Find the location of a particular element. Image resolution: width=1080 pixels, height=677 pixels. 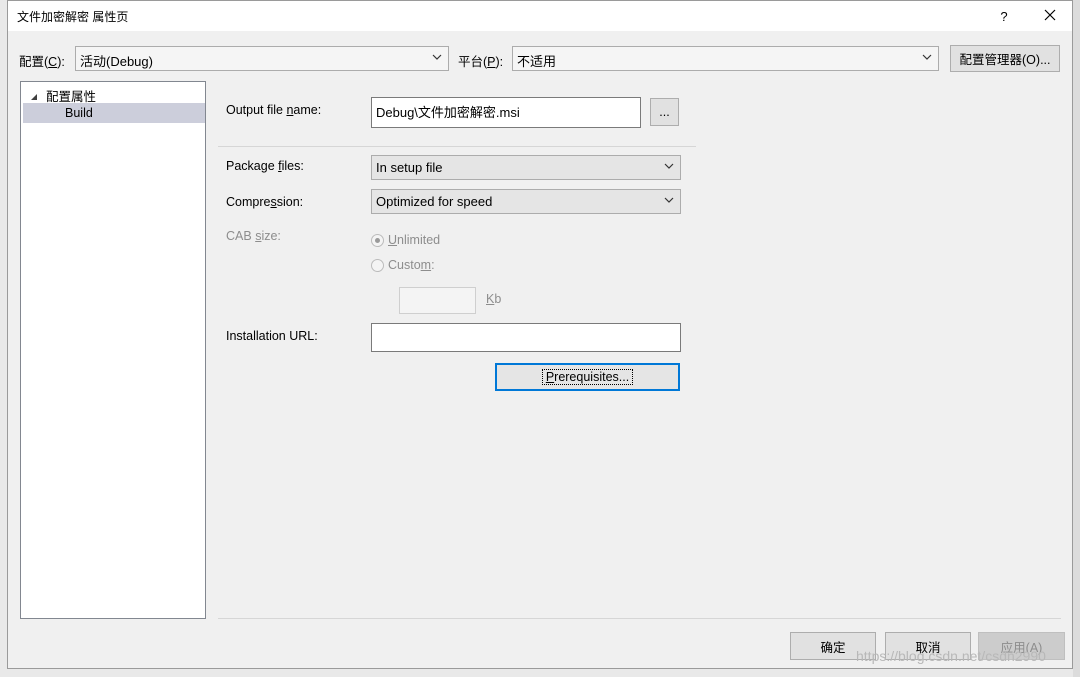

output-file-name-input: Debug\文件加密解密.msi is located at coordinates (506, 112).